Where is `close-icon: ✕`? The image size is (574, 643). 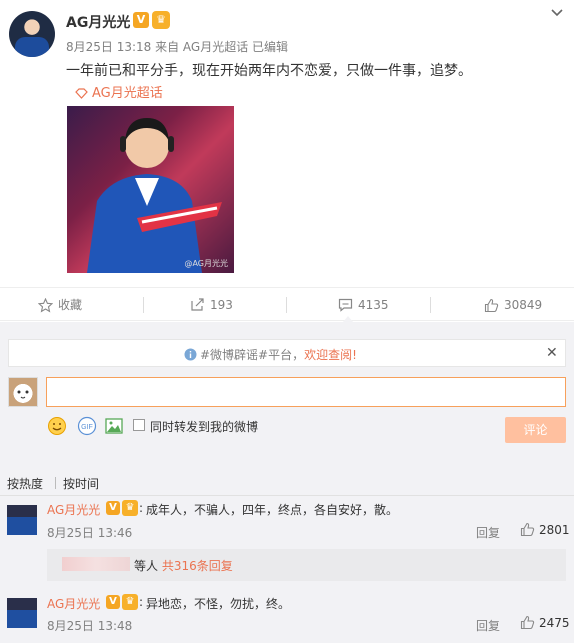
close-icon: ✕ is located at coordinates (552, 353).